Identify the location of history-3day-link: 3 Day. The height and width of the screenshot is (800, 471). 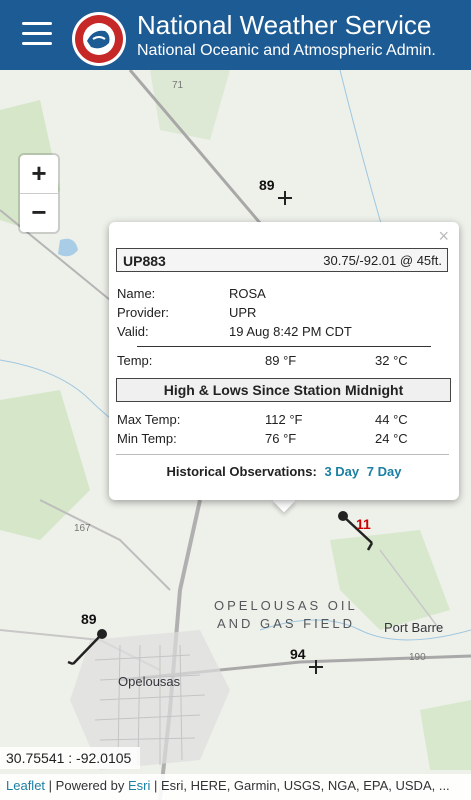
(341, 471).